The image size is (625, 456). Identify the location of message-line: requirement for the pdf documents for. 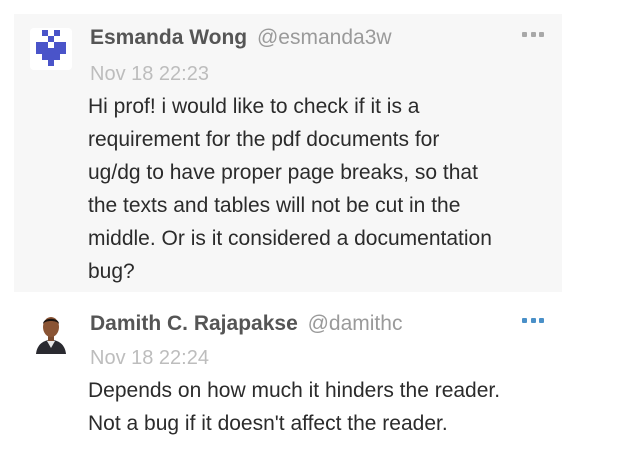
(264, 139).